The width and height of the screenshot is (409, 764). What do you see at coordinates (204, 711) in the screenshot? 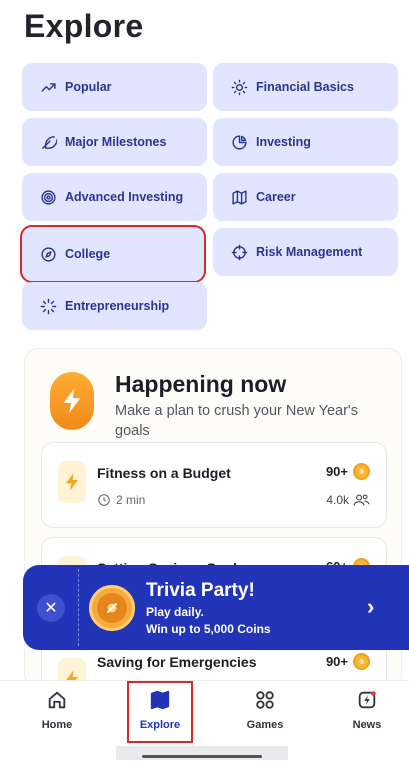
I see `bottom-nav: Home Explore Games News` at bounding box center [204, 711].